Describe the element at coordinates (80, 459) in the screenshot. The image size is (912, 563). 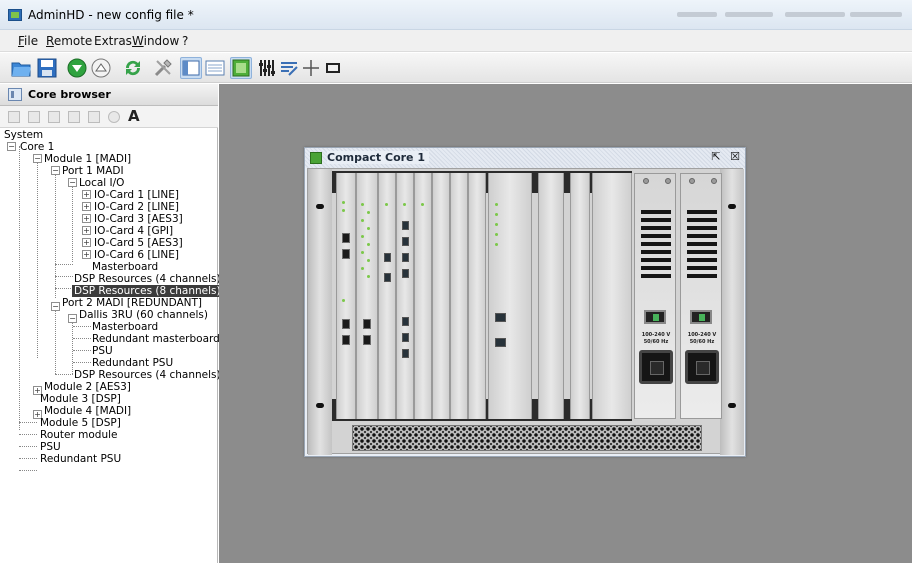
I see `tree-node-redundant-psu: Redundant PSU` at that location.